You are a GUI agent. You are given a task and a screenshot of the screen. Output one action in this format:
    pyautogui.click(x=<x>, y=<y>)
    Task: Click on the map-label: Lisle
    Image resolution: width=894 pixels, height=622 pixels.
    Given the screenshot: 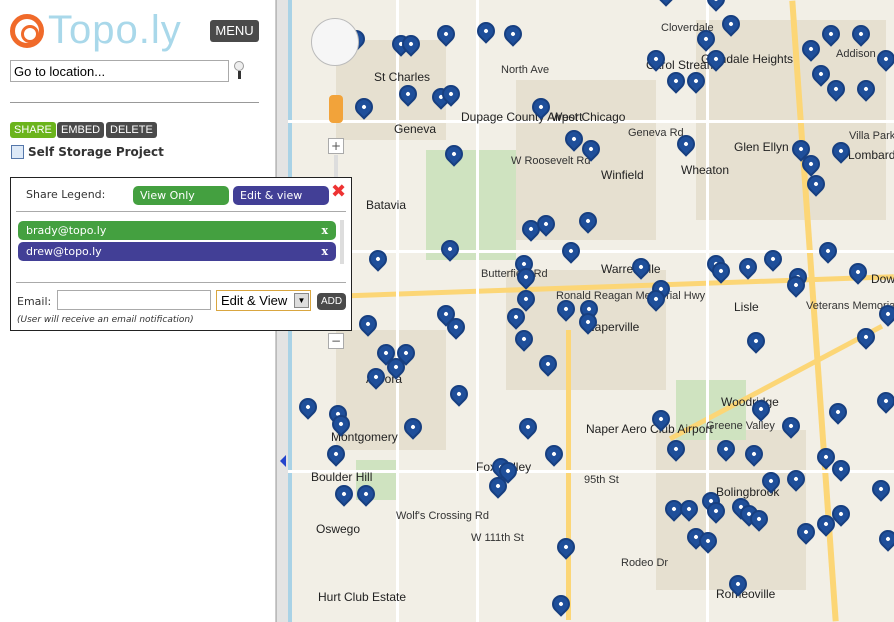 What is the action you would take?
    pyautogui.click(x=746, y=307)
    